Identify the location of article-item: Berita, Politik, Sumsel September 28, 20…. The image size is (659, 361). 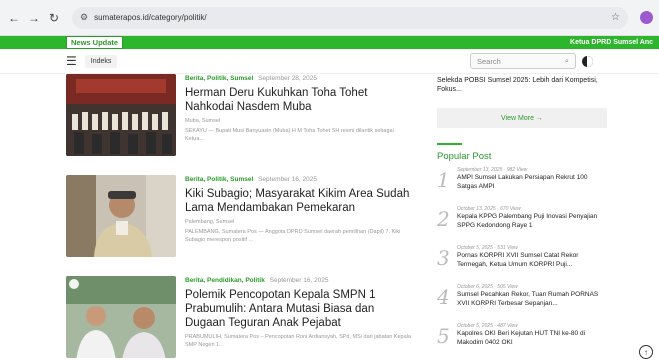
(238, 115).